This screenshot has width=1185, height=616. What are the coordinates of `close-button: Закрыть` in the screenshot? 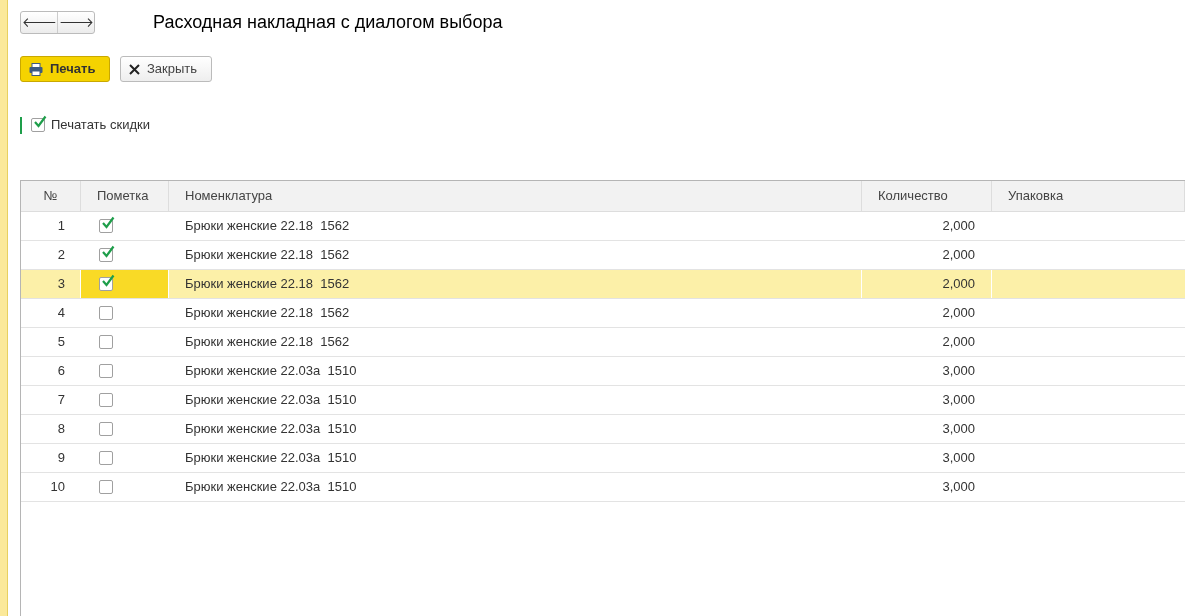 It's located at (166, 69).